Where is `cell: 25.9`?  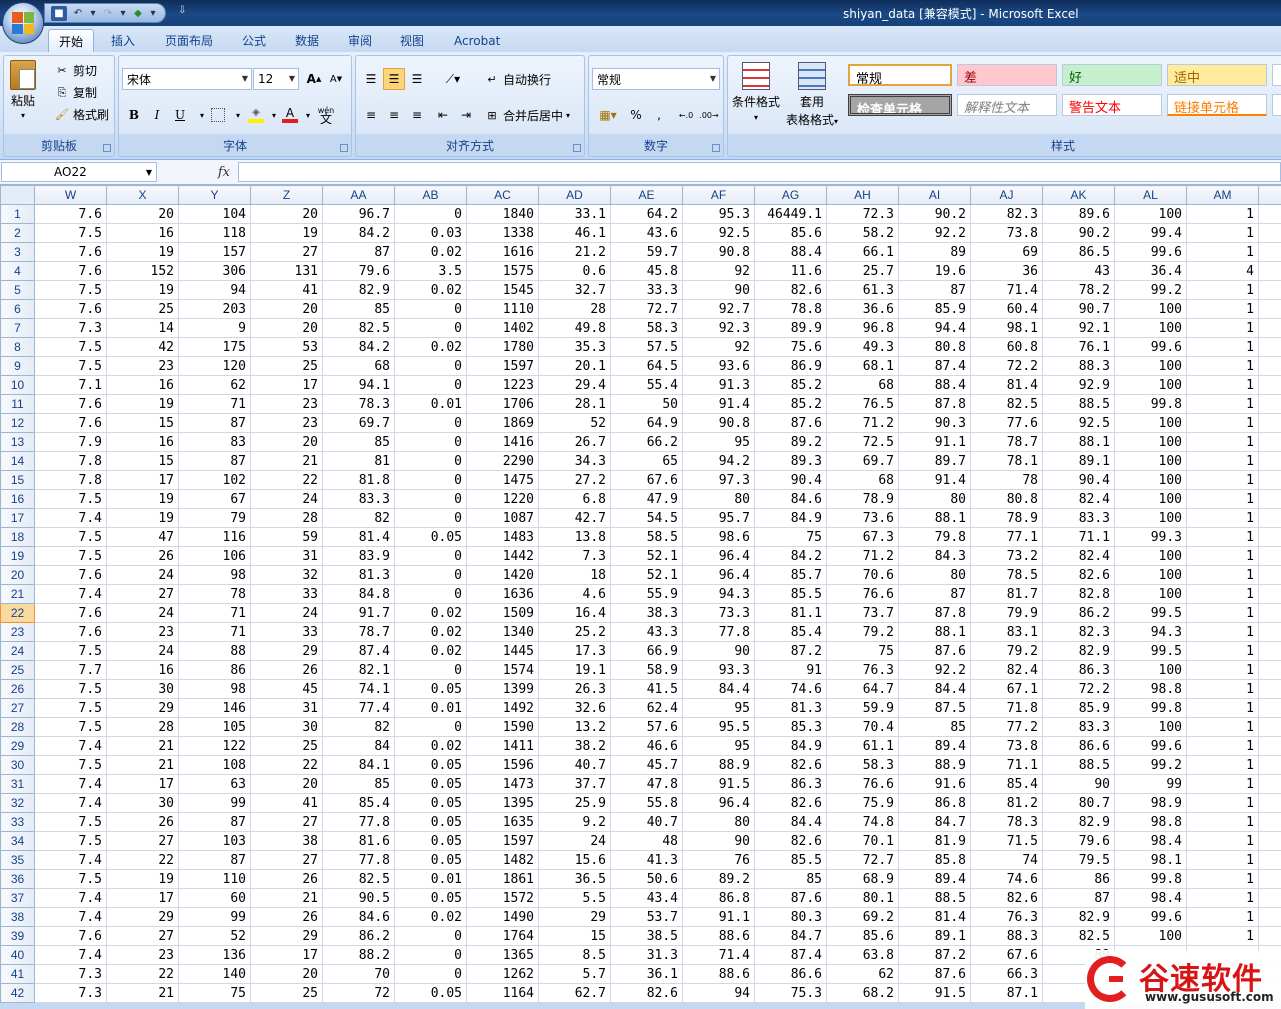 cell: 25.9 is located at coordinates (574, 803).